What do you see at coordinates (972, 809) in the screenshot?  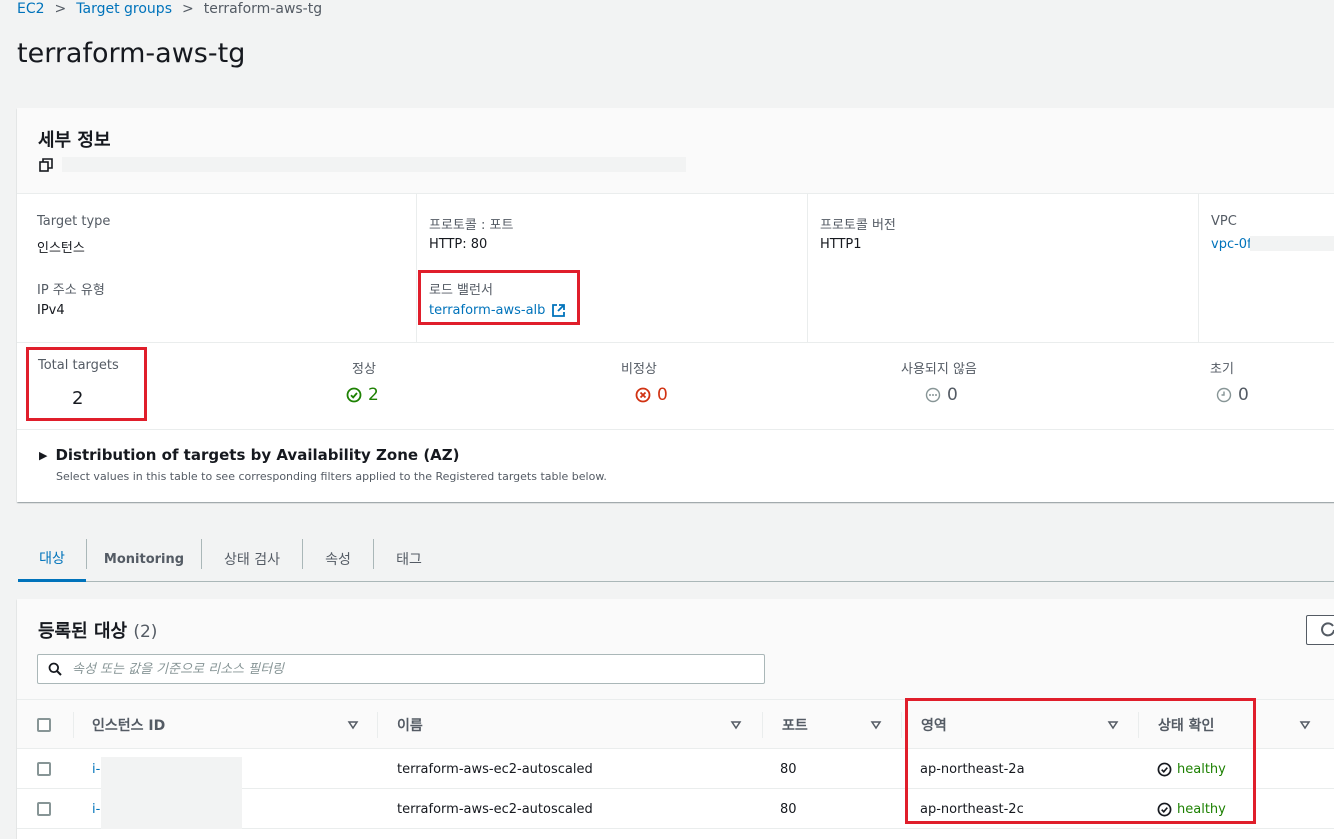 I see `zone-cell: ap-northeast-2c` at bounding box center [972, 809].